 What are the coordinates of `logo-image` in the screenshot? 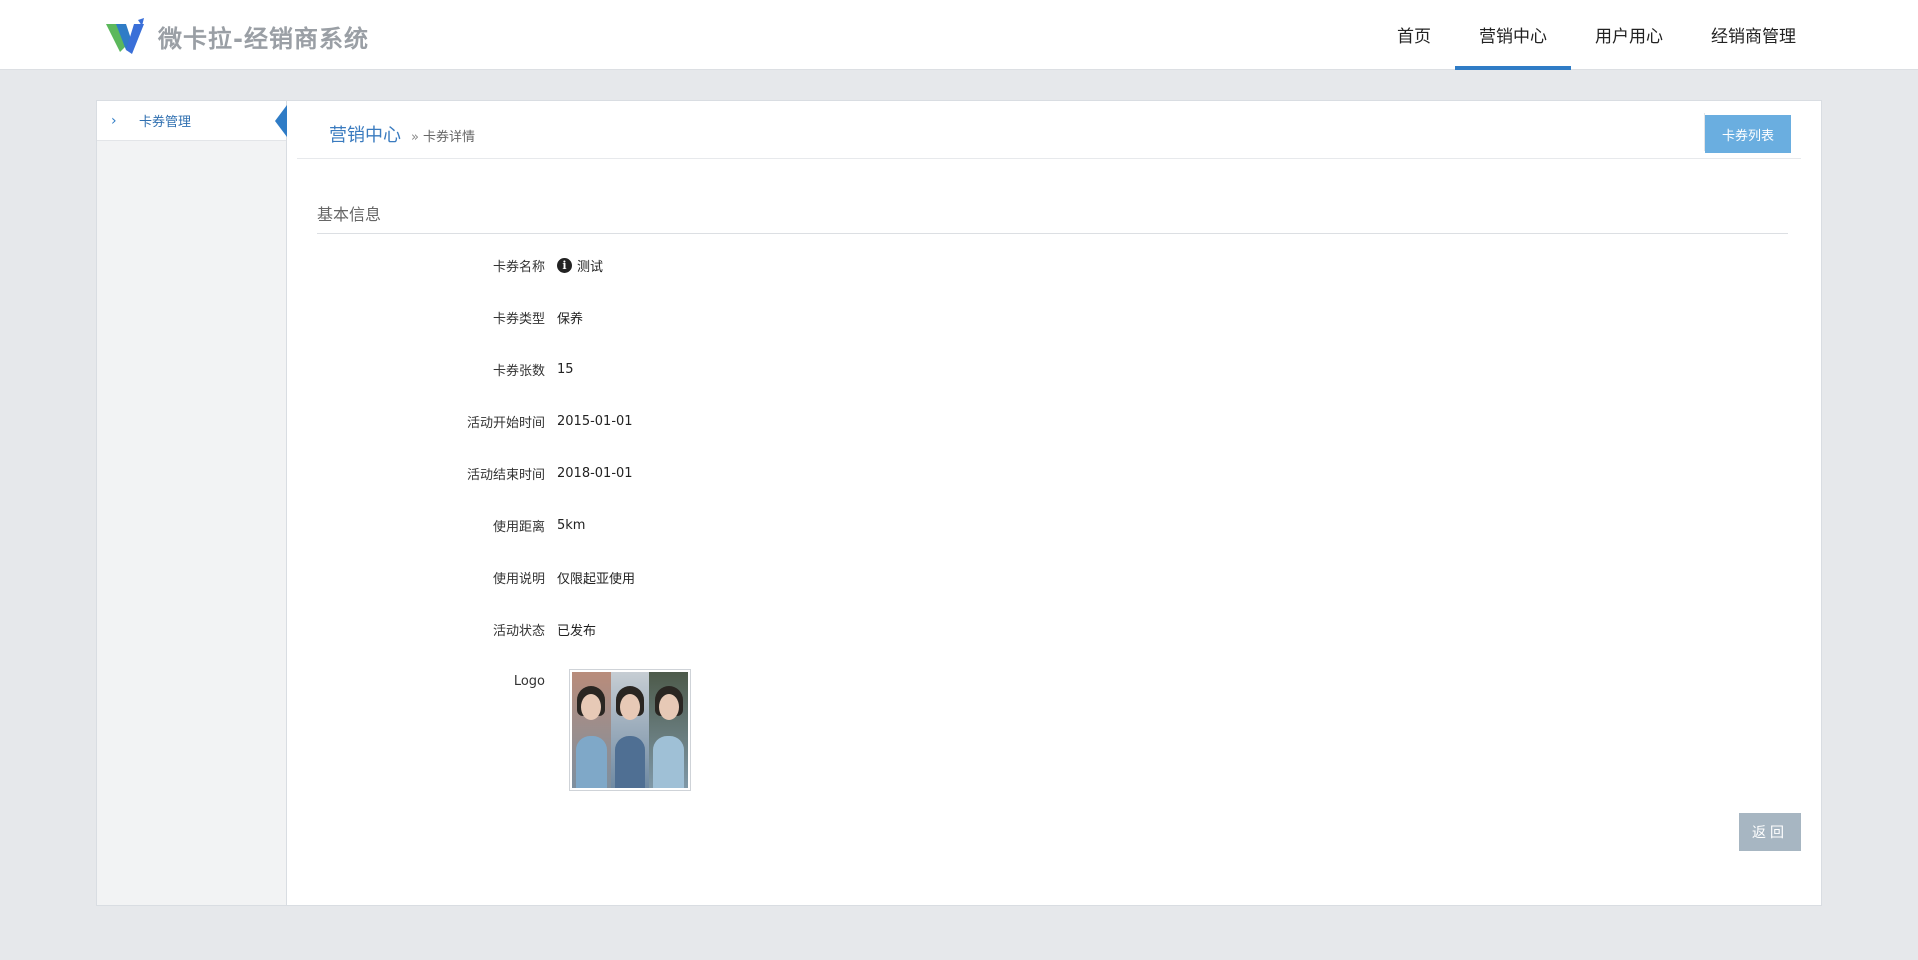 It's located at (630, 730).